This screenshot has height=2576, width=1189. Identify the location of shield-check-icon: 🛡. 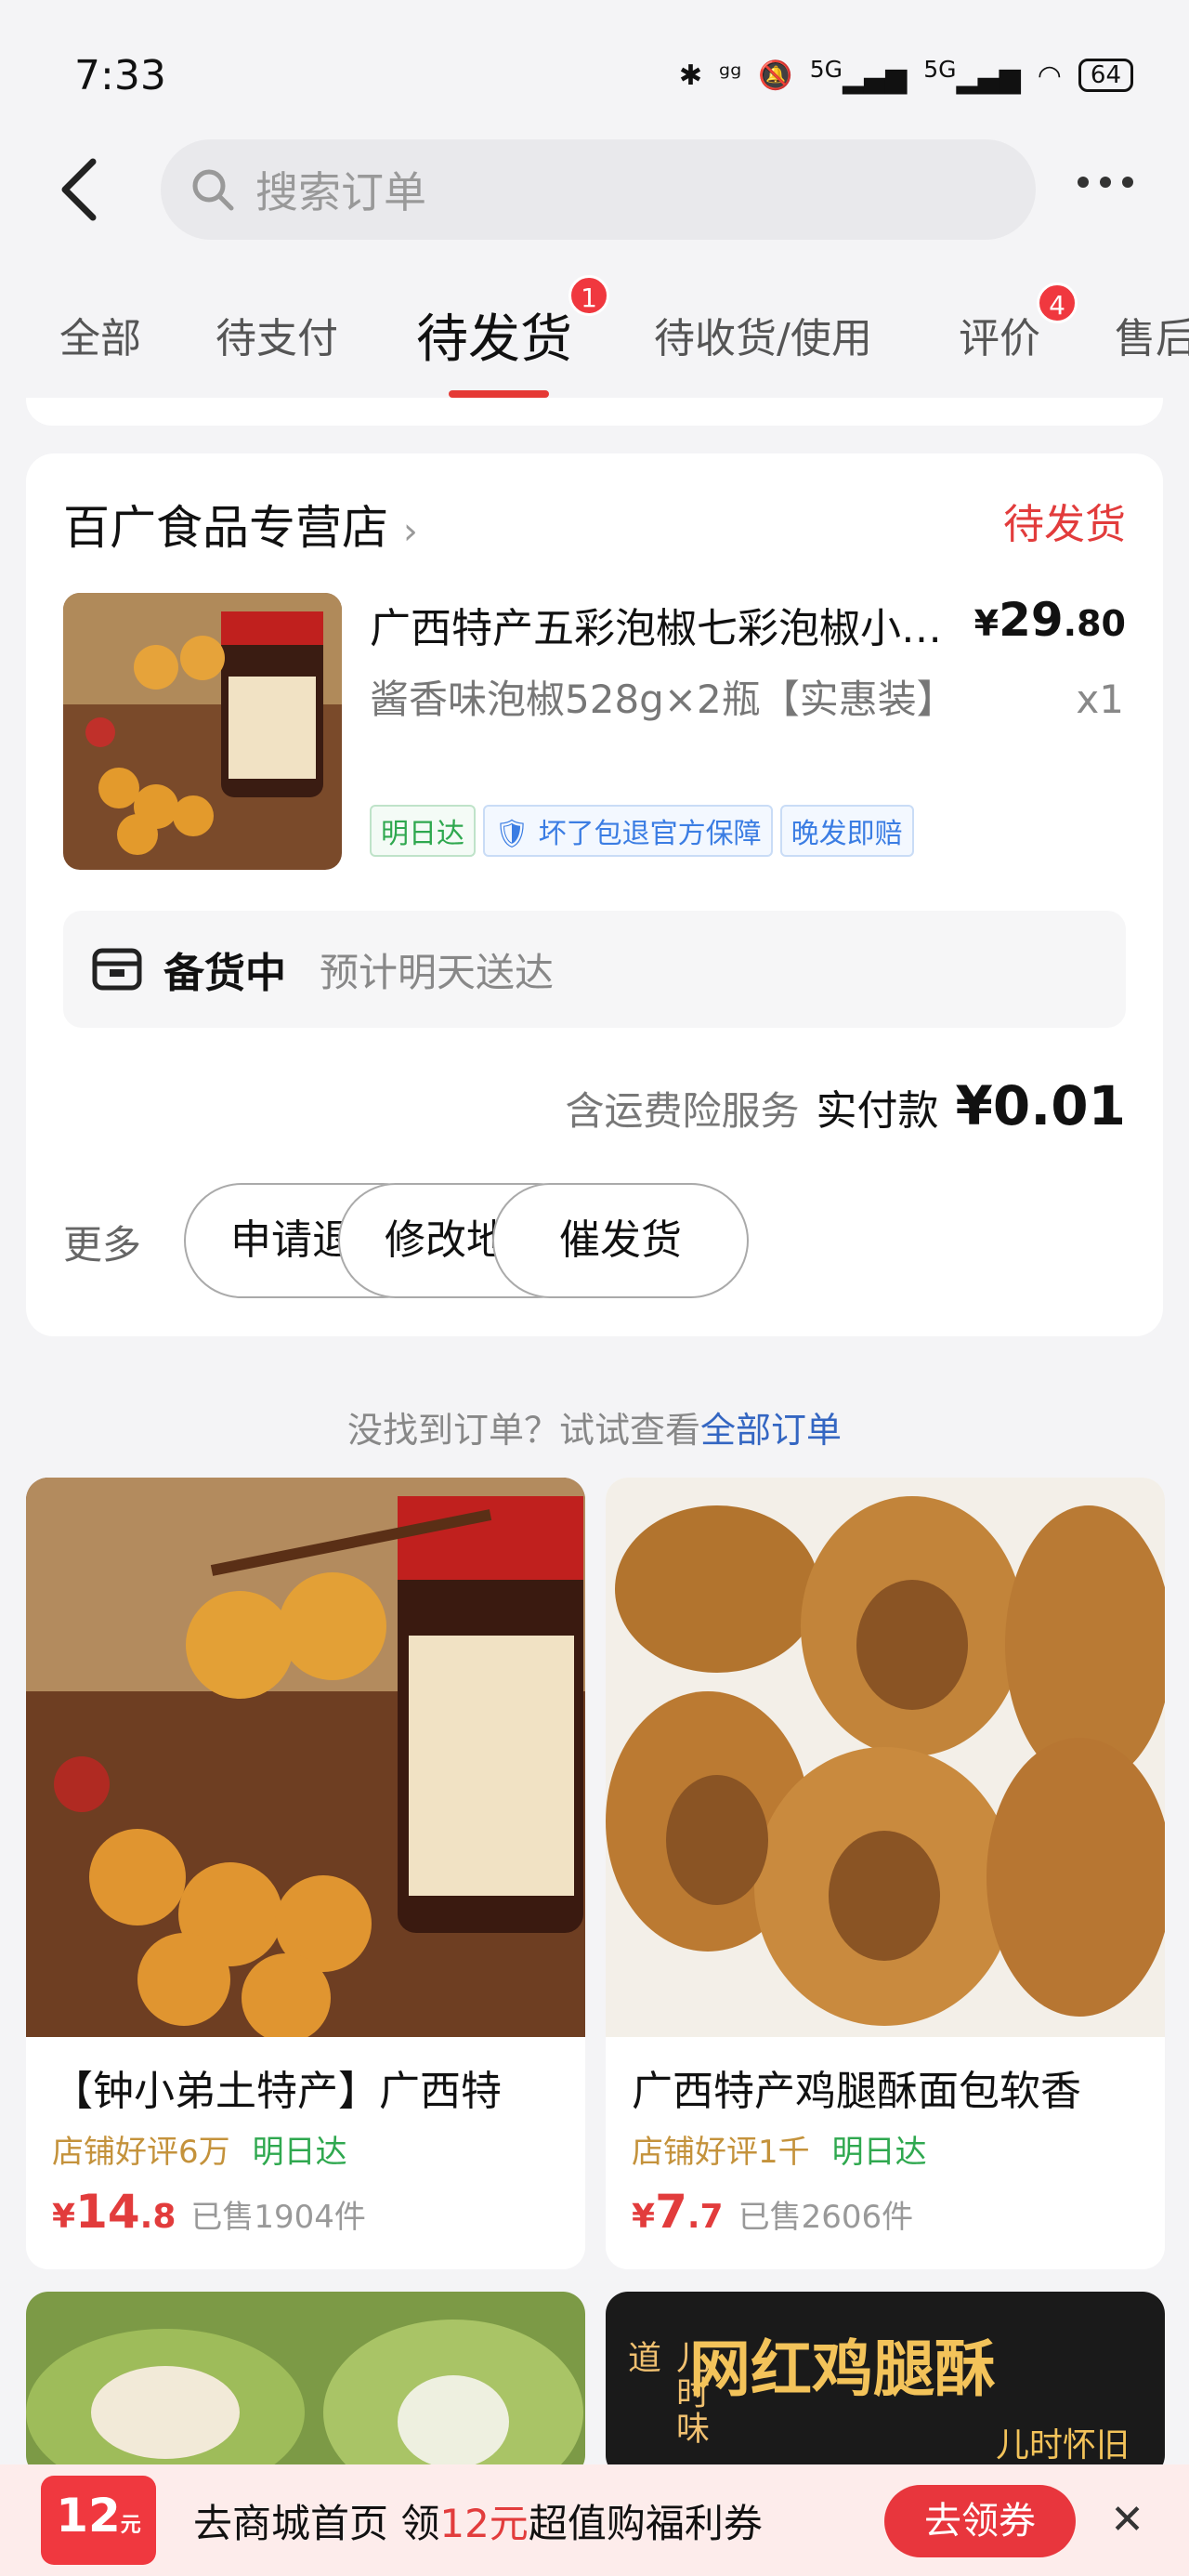
(512, 834).